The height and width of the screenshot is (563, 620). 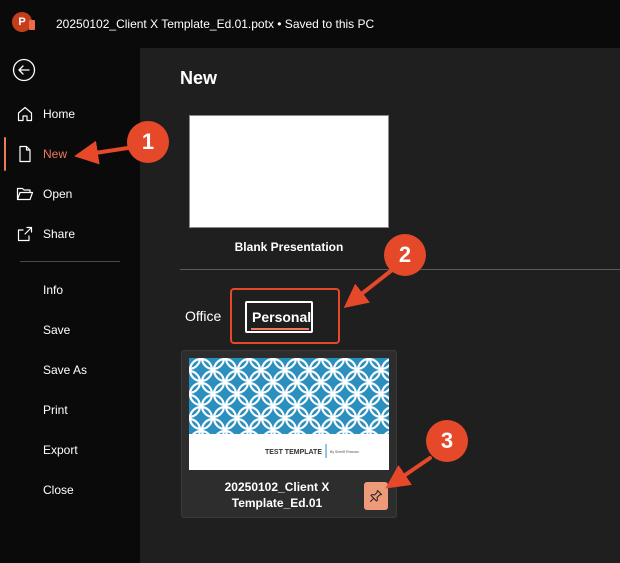 What do you see at coordinates (70, 154) in the screenshot?
I see `nav-item-new: New` at bounding box center [70, 154].